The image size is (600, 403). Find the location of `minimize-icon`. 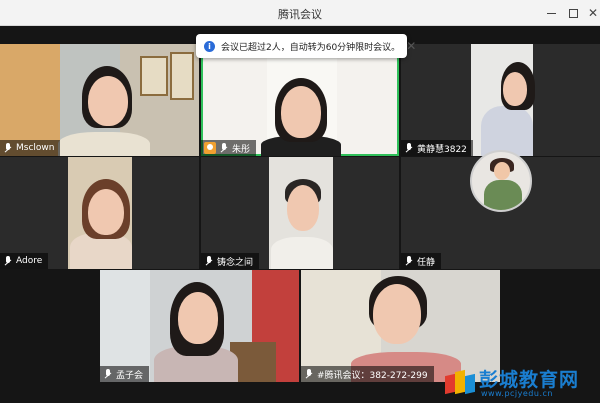

minimize-icon is located at coordinates (551, 13).